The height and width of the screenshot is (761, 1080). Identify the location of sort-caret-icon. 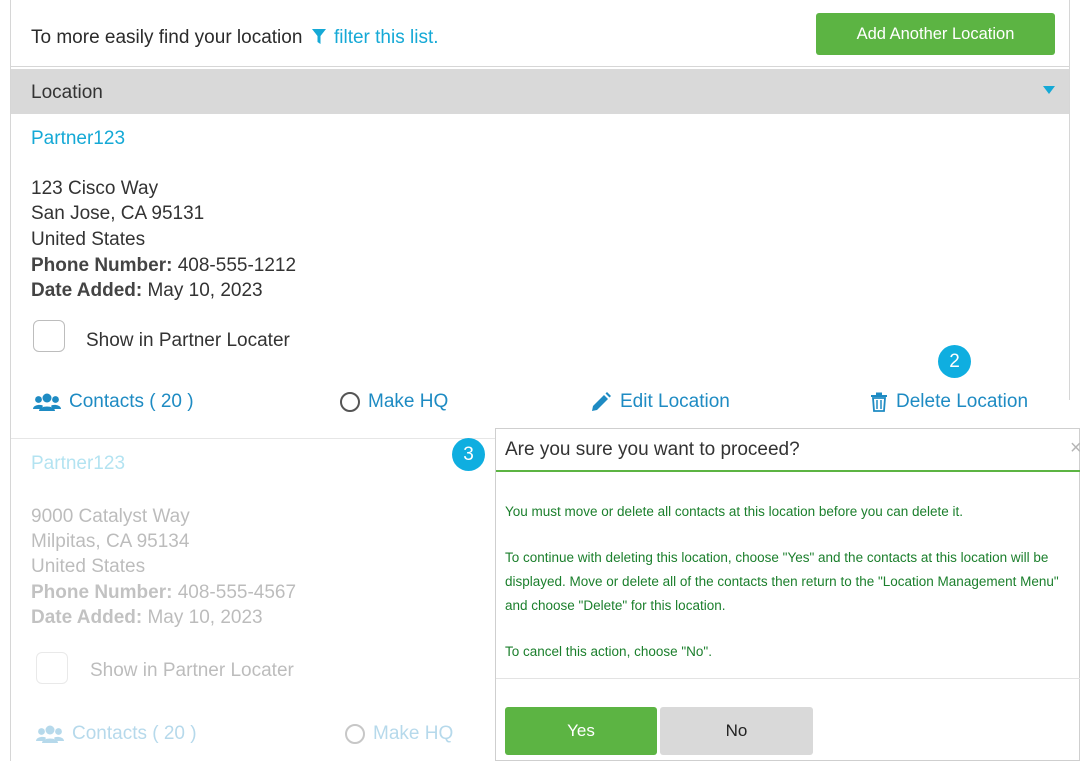
(1049, 90).